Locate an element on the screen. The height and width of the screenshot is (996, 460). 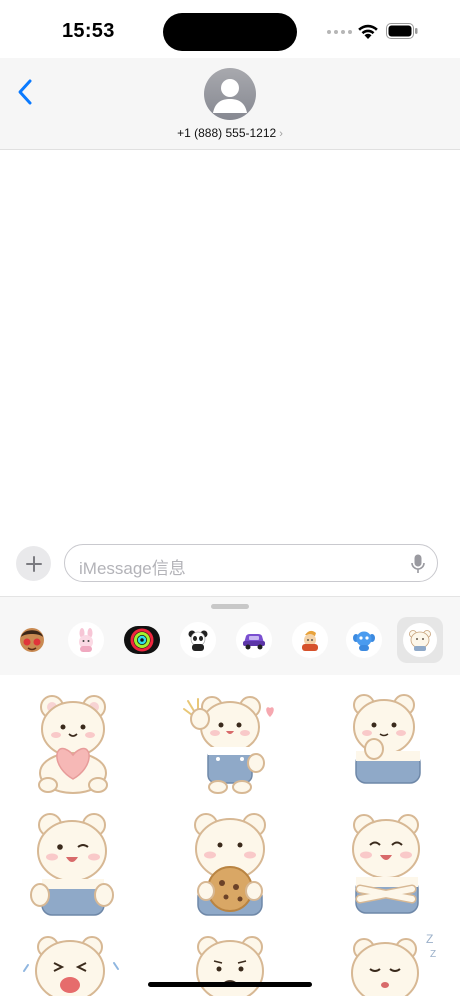
app-strip is located at coordinates (230, 641).